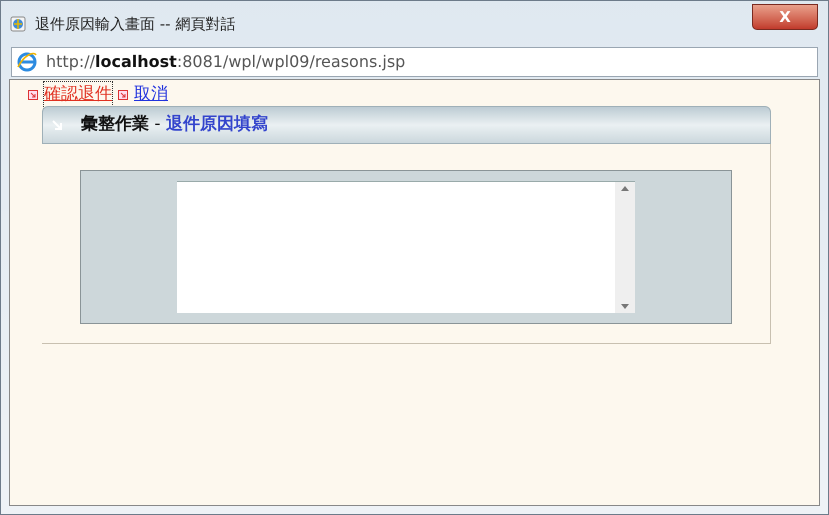  I want to click on link: 確認退件, so click(78, 95).